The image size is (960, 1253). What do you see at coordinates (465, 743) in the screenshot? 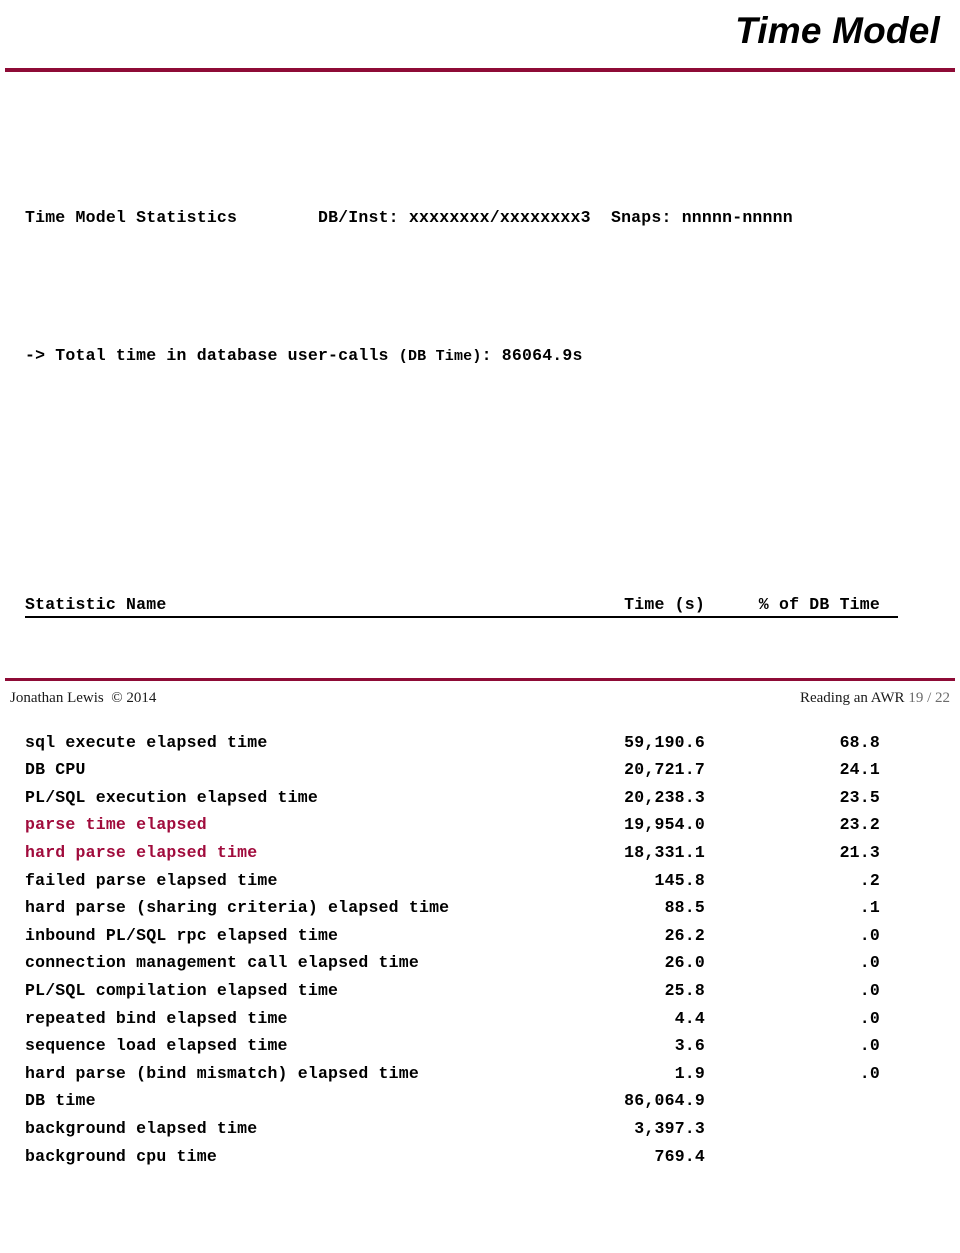
I see `table-row: sql execute elapsed time 59,190.6 68.8` at bounding box center [465, 743].